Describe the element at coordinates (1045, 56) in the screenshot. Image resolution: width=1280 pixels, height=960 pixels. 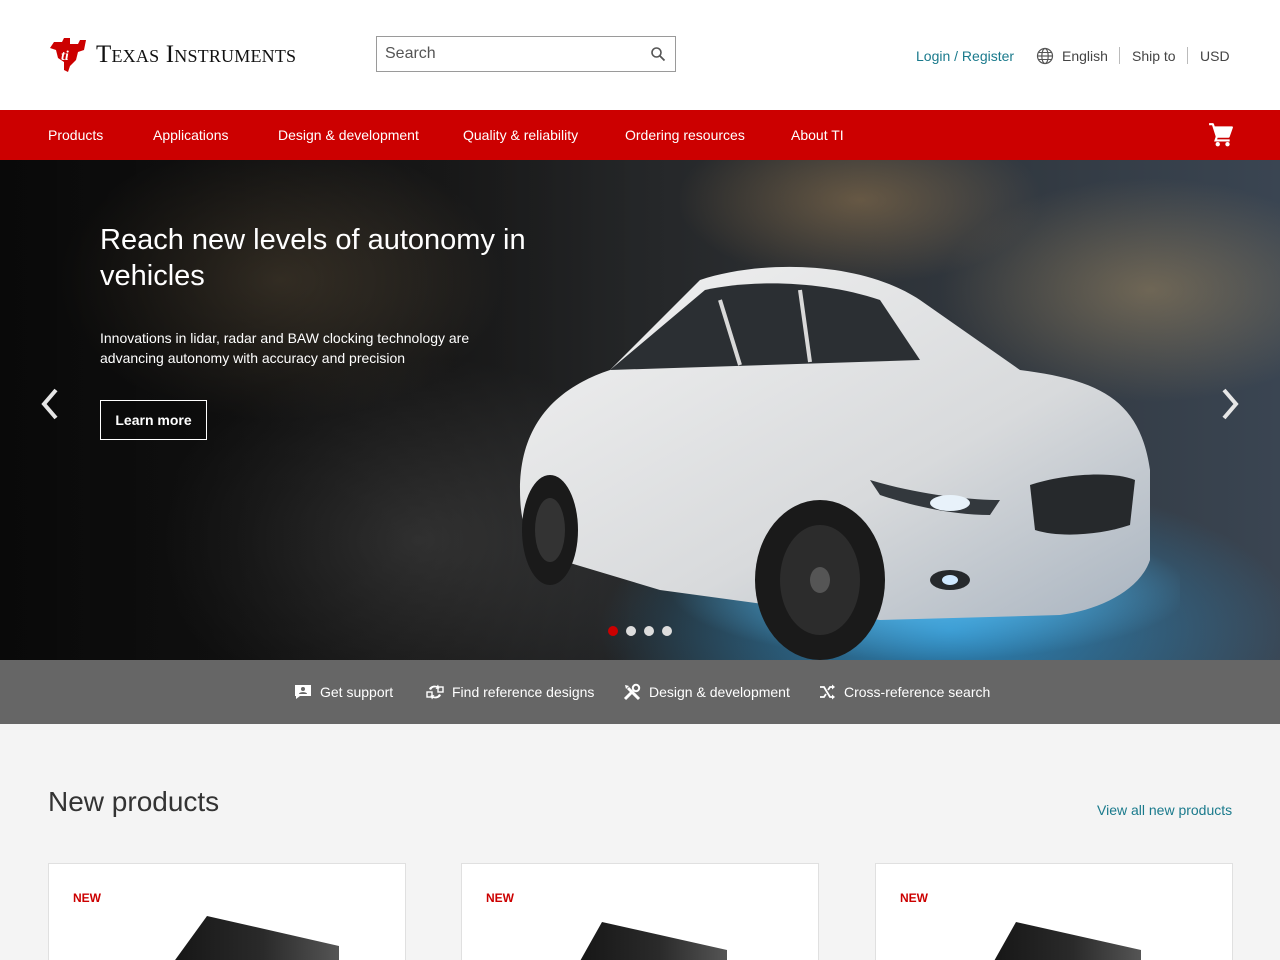
I see `globe-icon` at that location.